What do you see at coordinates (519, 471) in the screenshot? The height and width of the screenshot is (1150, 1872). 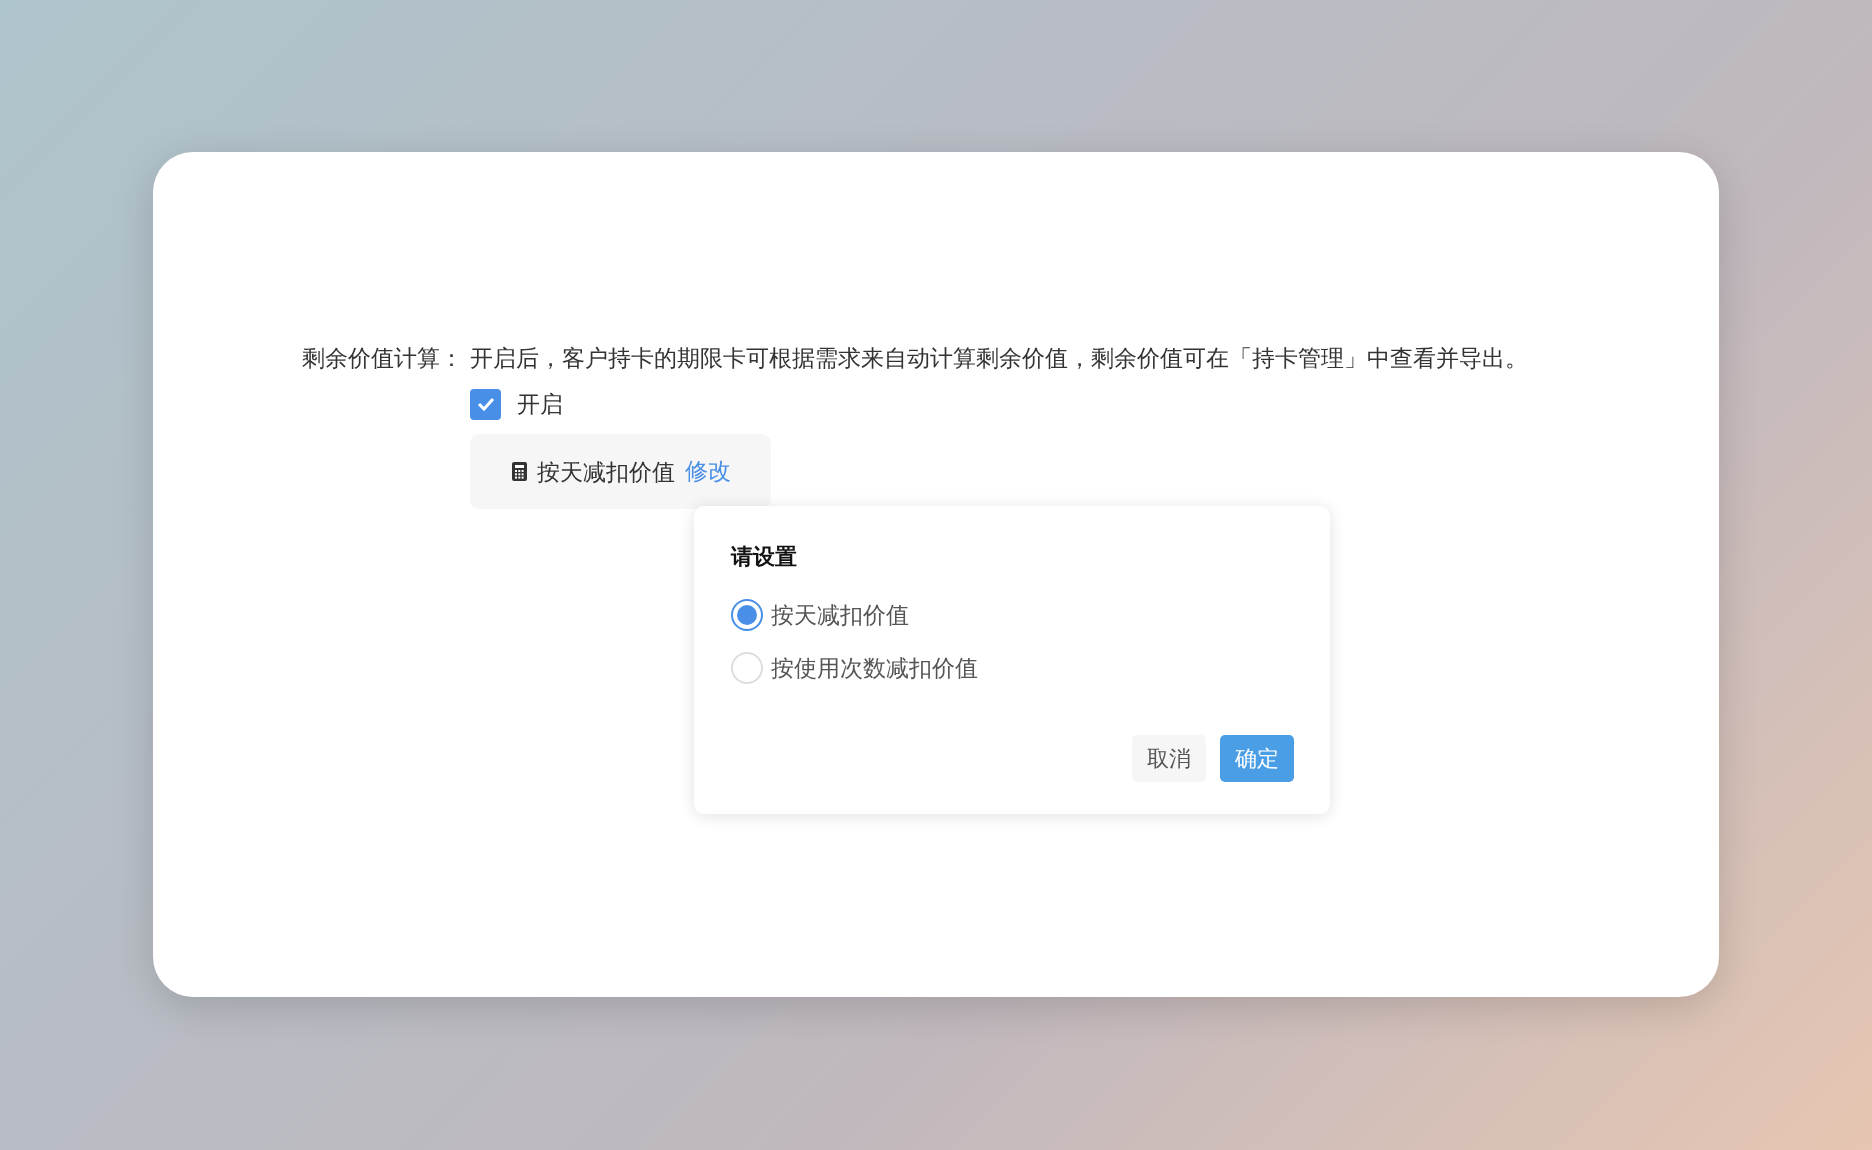 I see `calculator-icon` at bounding box center [519, 471].